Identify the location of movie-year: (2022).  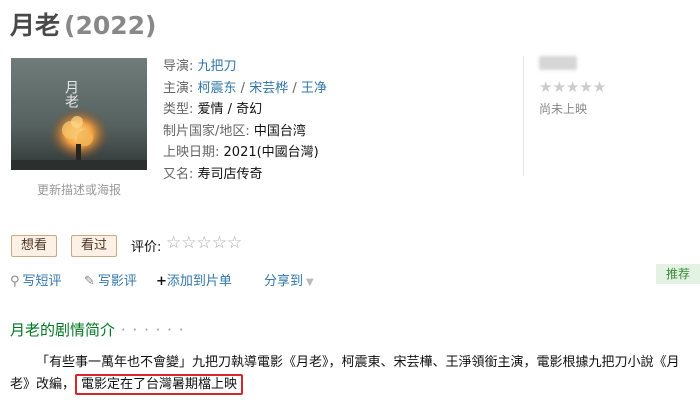
(110, 25).